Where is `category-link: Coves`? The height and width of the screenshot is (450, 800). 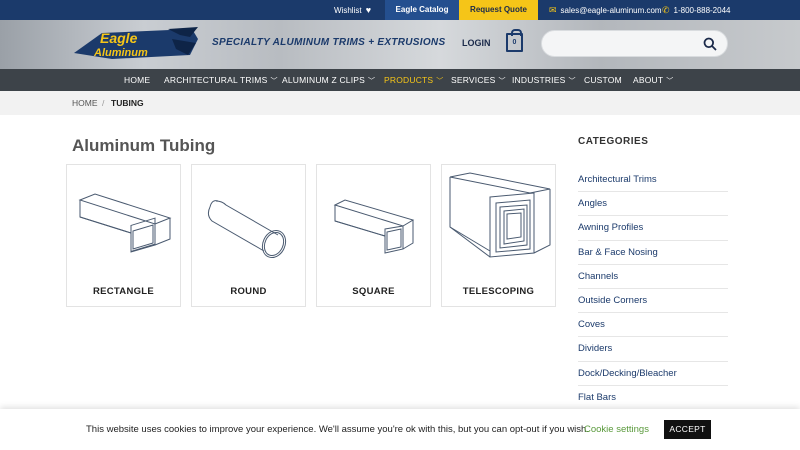
category-link: Coves is located at coordinates (653, 325).